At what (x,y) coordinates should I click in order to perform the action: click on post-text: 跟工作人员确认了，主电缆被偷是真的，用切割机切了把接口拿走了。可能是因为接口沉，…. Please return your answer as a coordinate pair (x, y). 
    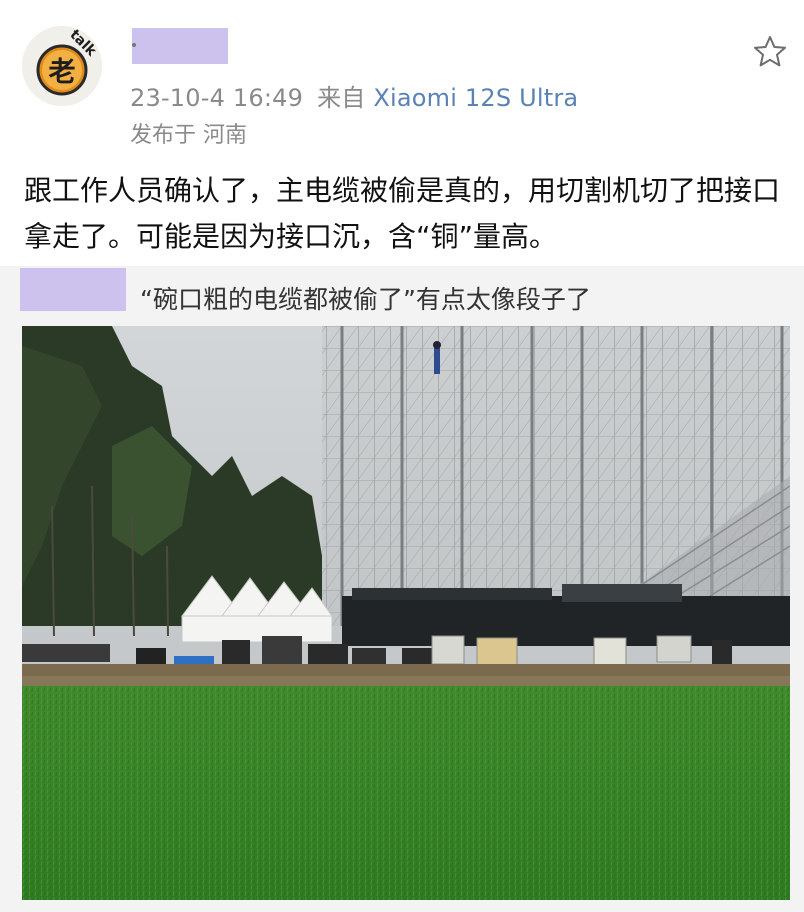
    Looking at the image, I should click on (402, 213).